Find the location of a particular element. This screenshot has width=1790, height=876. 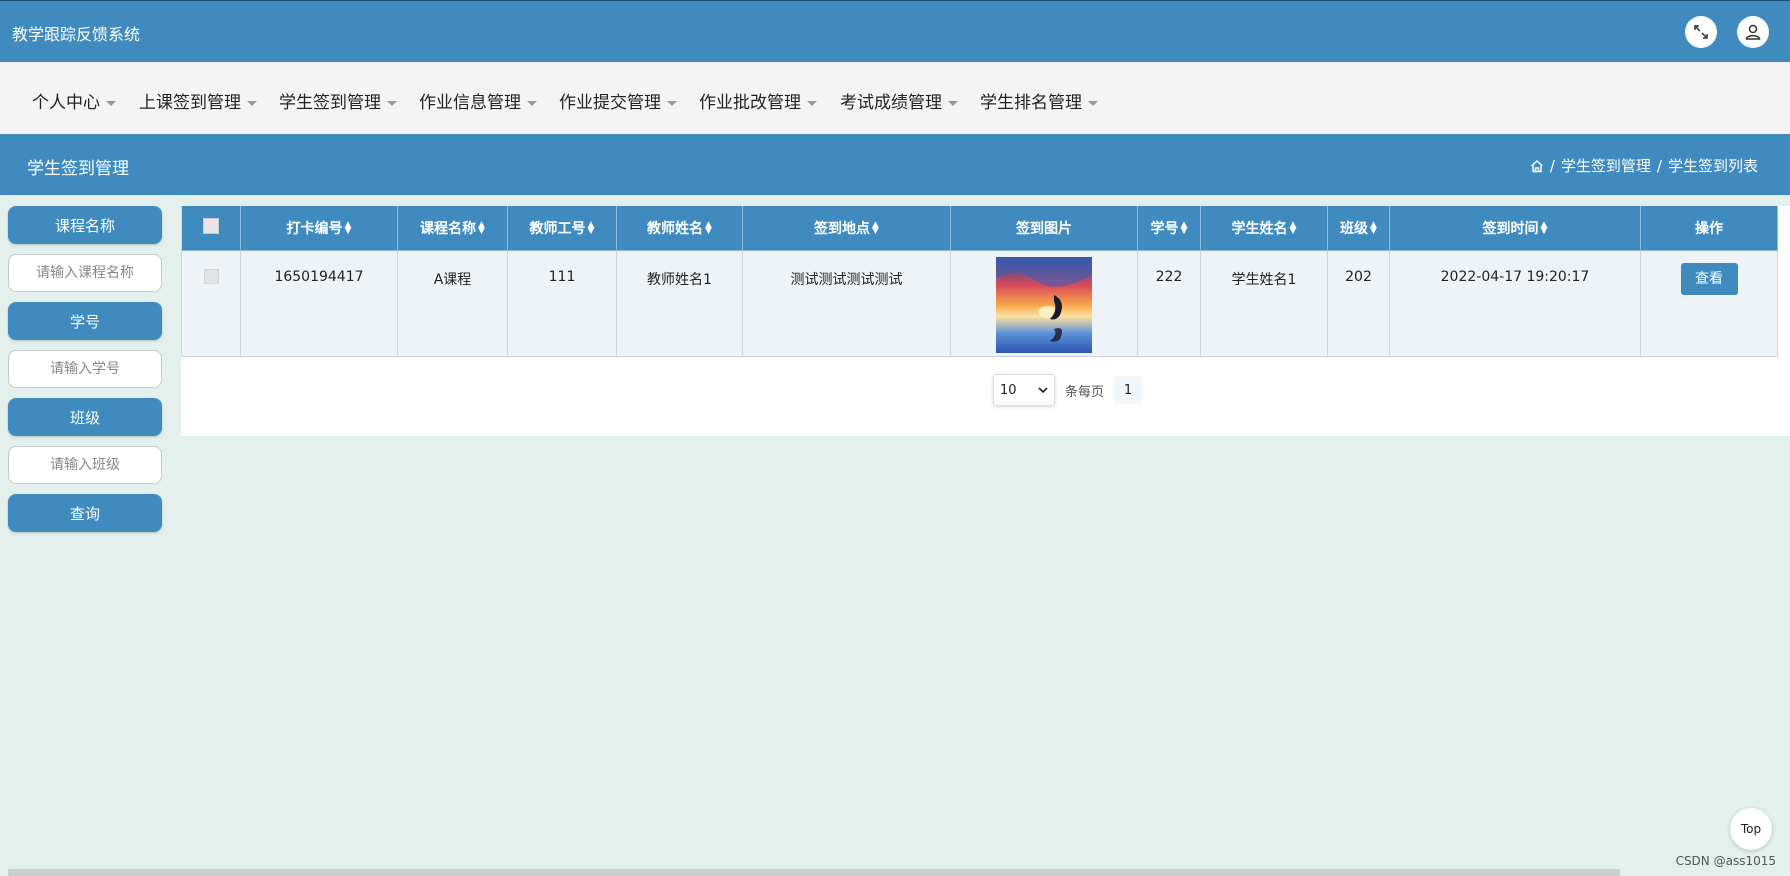

student-name-cell: 学生姓名1 is located at coordinates (1264, 303).